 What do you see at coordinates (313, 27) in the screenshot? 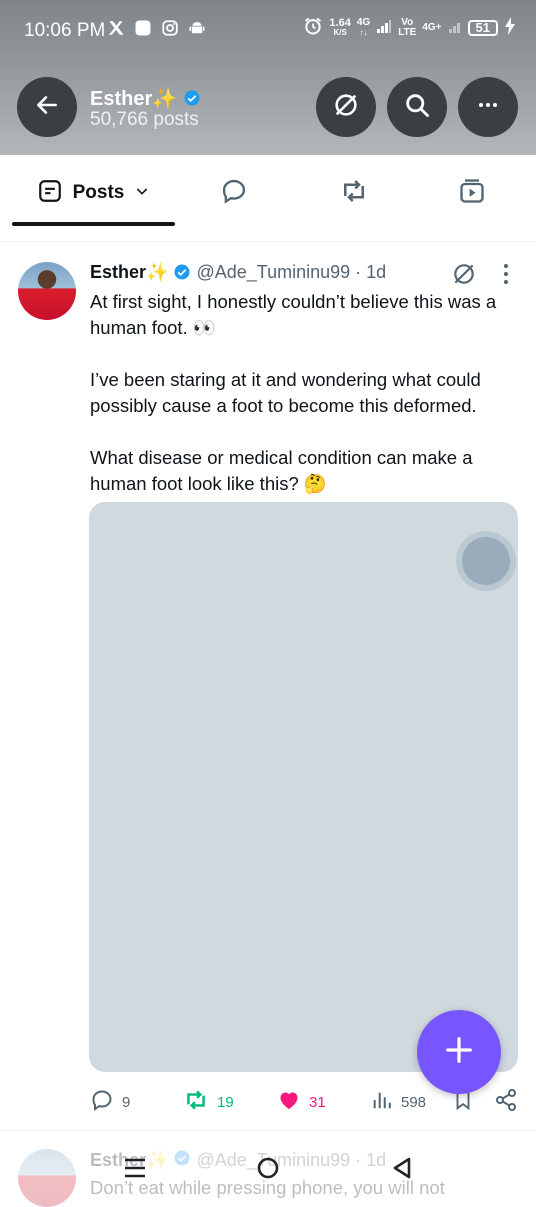
I see `alarm-icon` at bounding box center [313, 27].